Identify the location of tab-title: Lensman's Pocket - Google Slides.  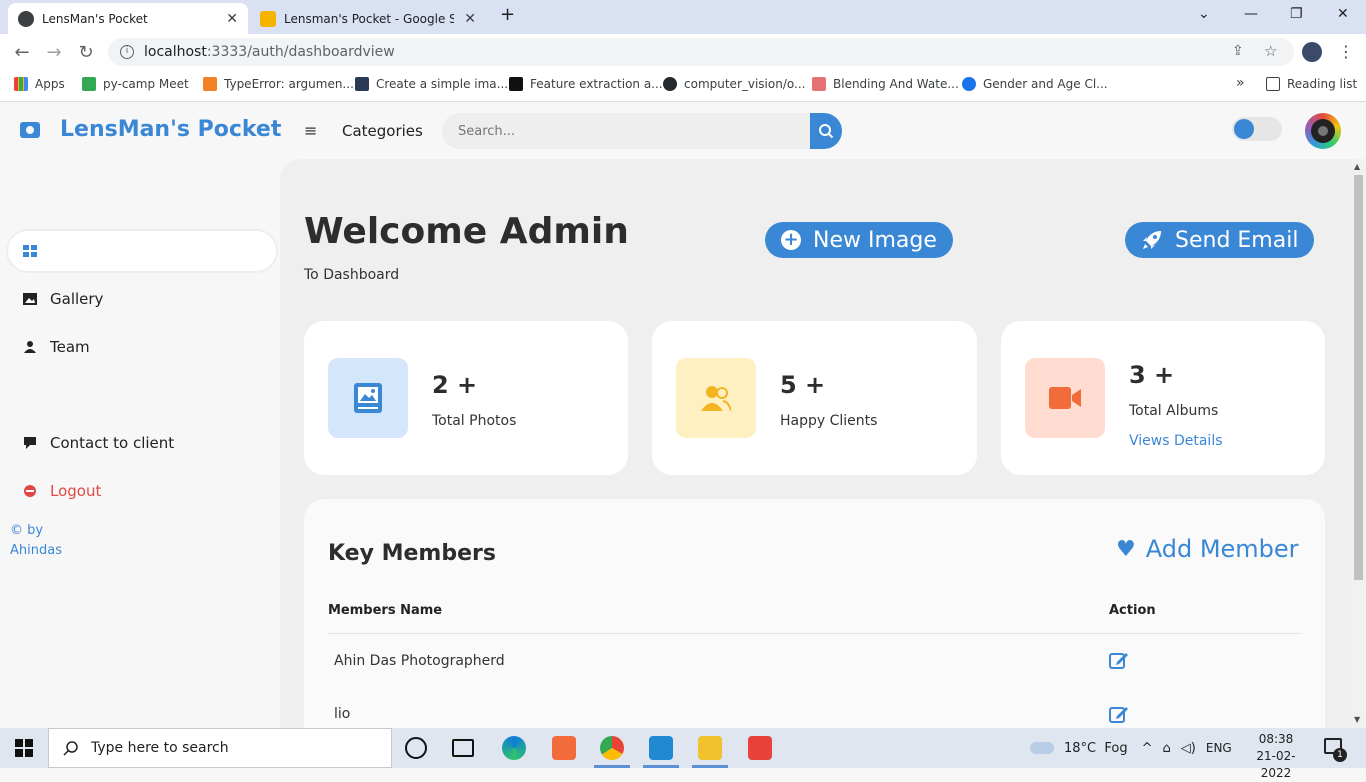
(369, 18).